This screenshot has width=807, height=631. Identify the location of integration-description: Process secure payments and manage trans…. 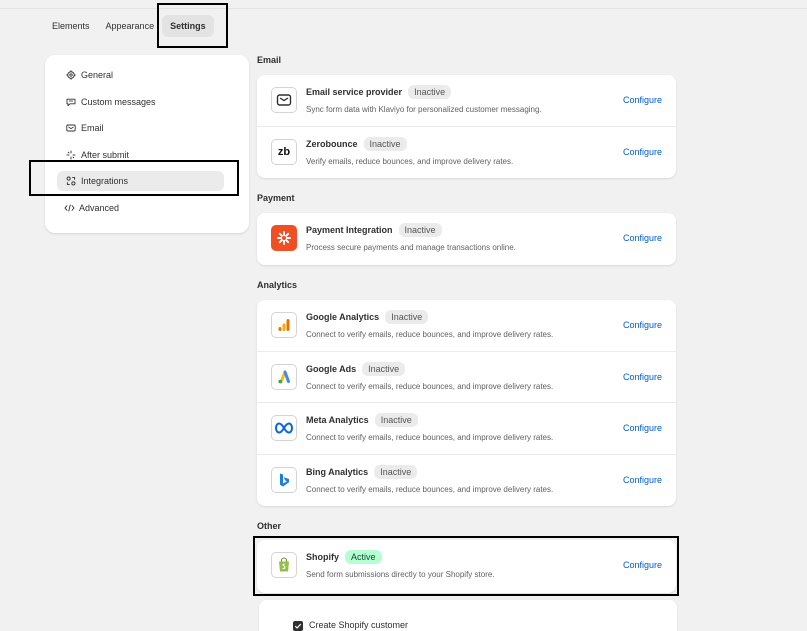
(411, 247).